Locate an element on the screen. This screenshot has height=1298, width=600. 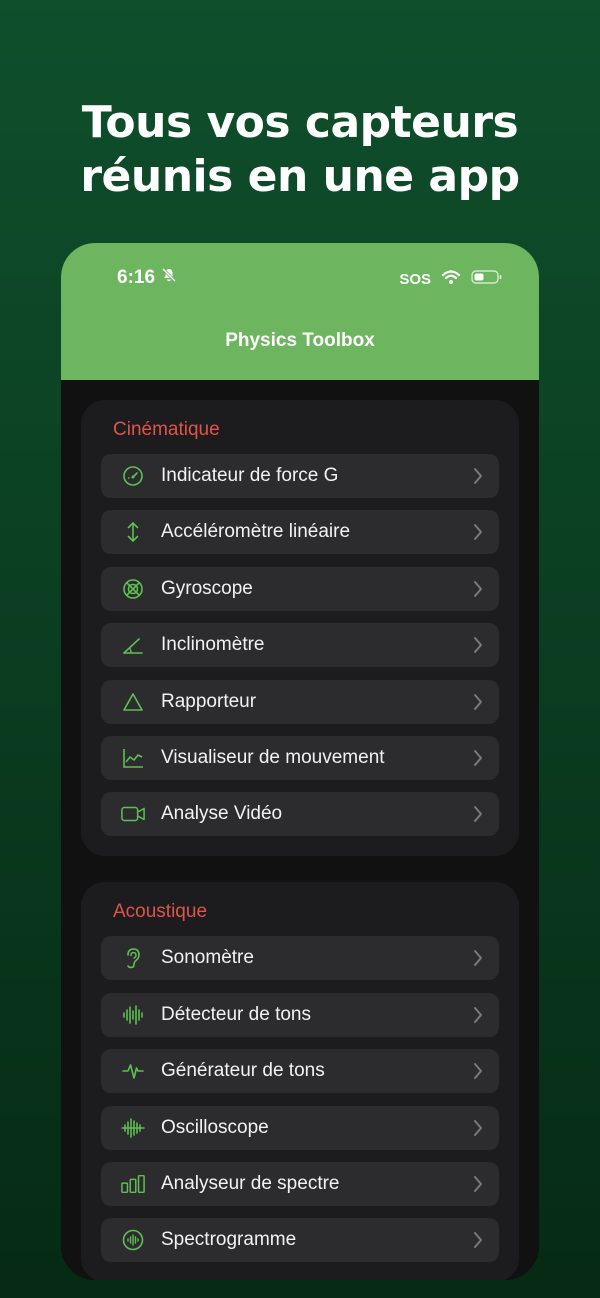
status-right: SOS is located at coordinates (451, 279).